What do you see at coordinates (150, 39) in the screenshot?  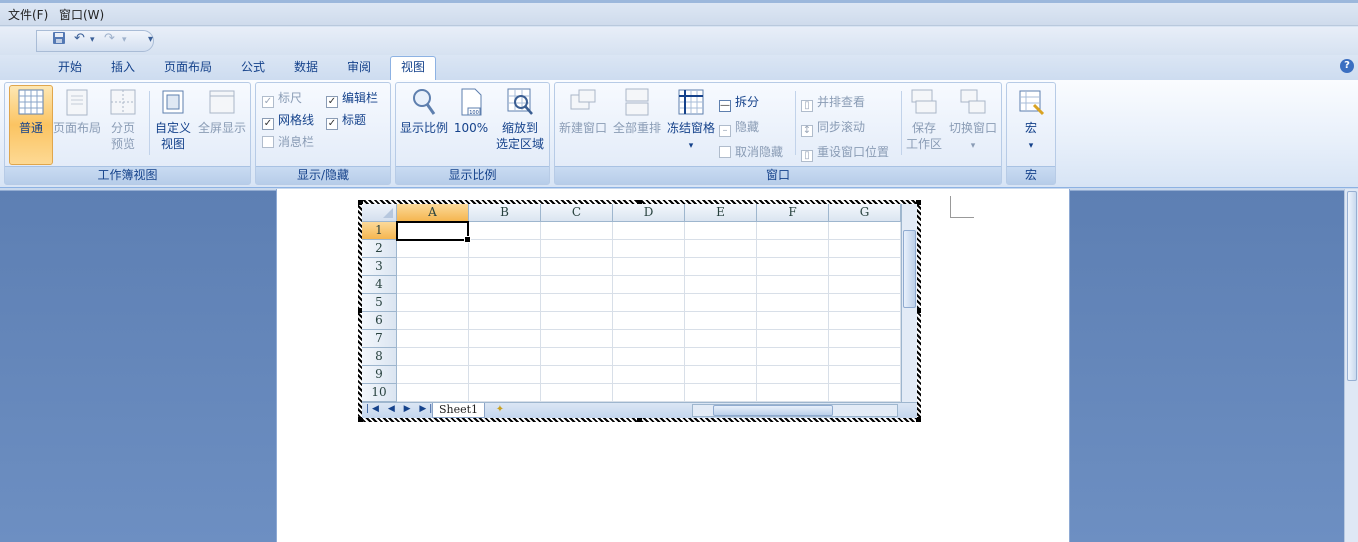 I see `customize-qat-icon: ▾` at bounding box center [150, 39].